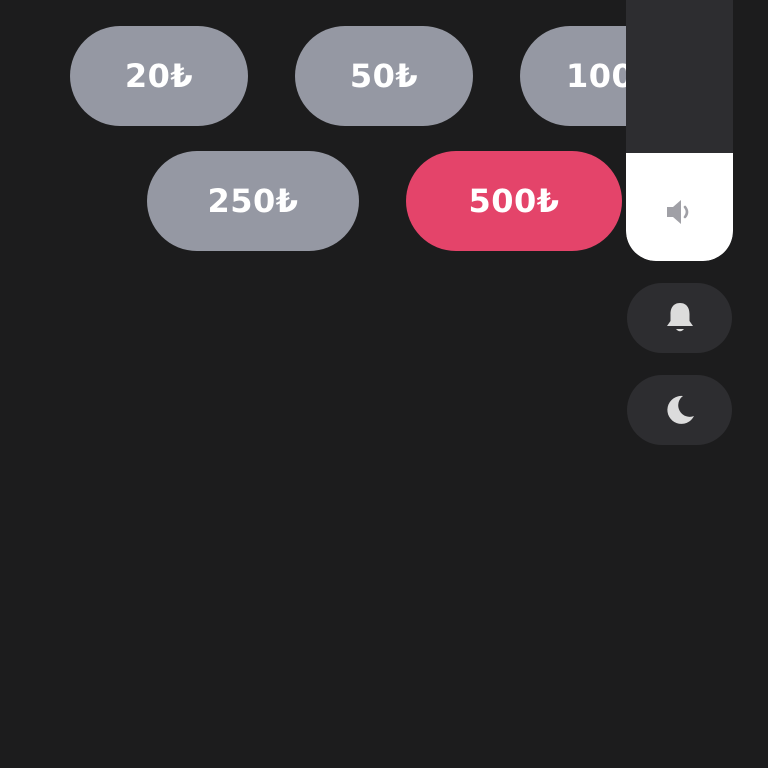 The image size is (768, 768). I want to click on ringer-button, so click(679, 318).